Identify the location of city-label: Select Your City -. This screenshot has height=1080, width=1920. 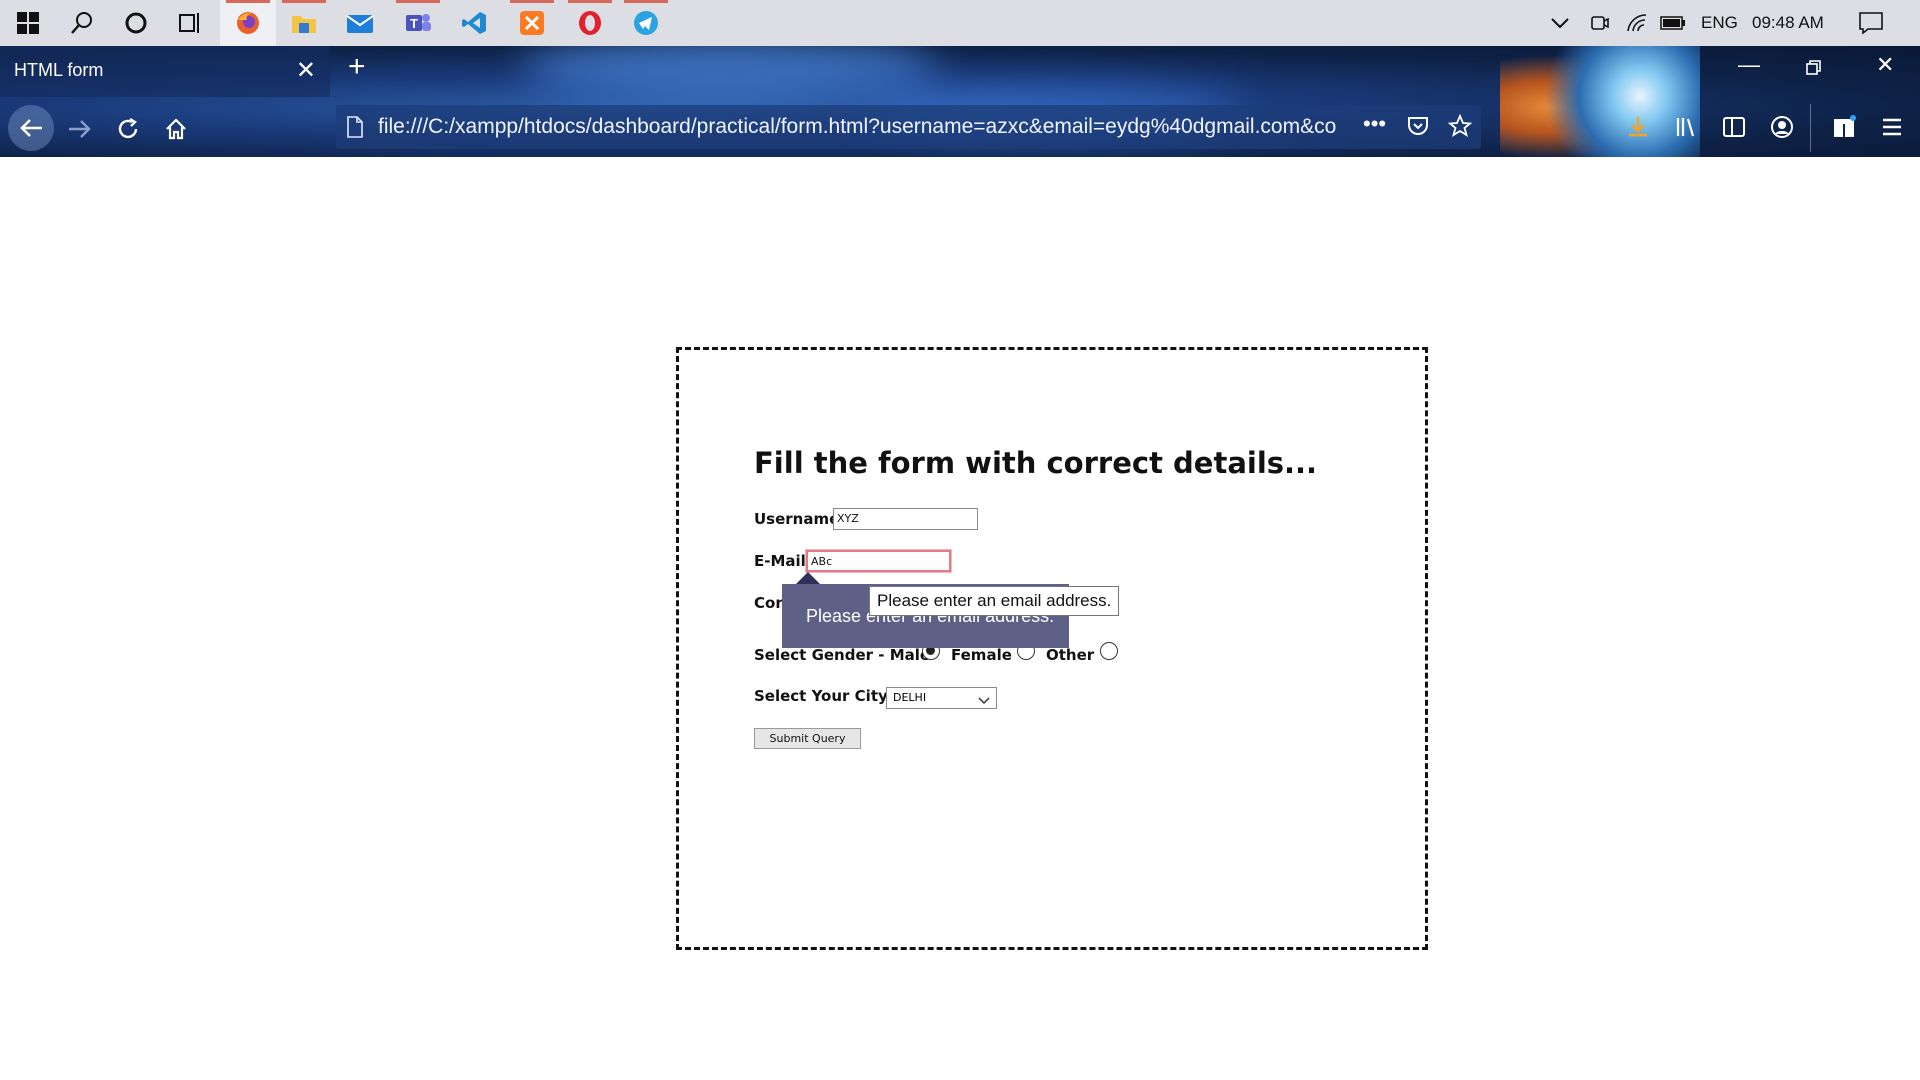
(827, 696).